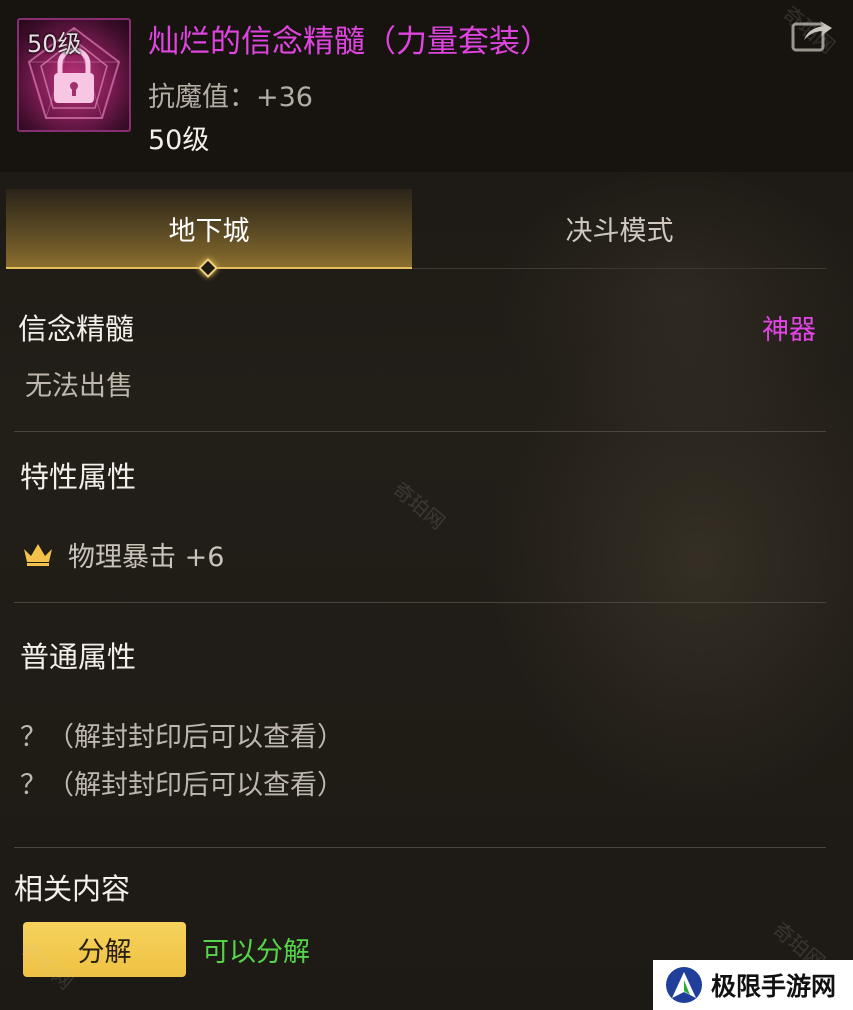 This screenshot has width=853, height=1010. Describe the element at coordinates (182, 737) in the screenshot. I see `sealed-attribute-1: ？（解封封印后可以查看）` at that location.